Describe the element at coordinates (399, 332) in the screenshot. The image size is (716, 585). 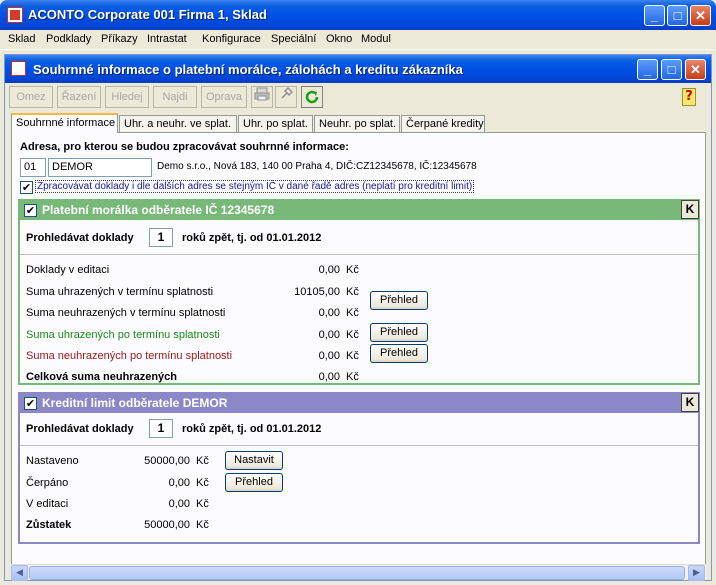
I see `paid-after-due-overview-button: Přehled` at that location.